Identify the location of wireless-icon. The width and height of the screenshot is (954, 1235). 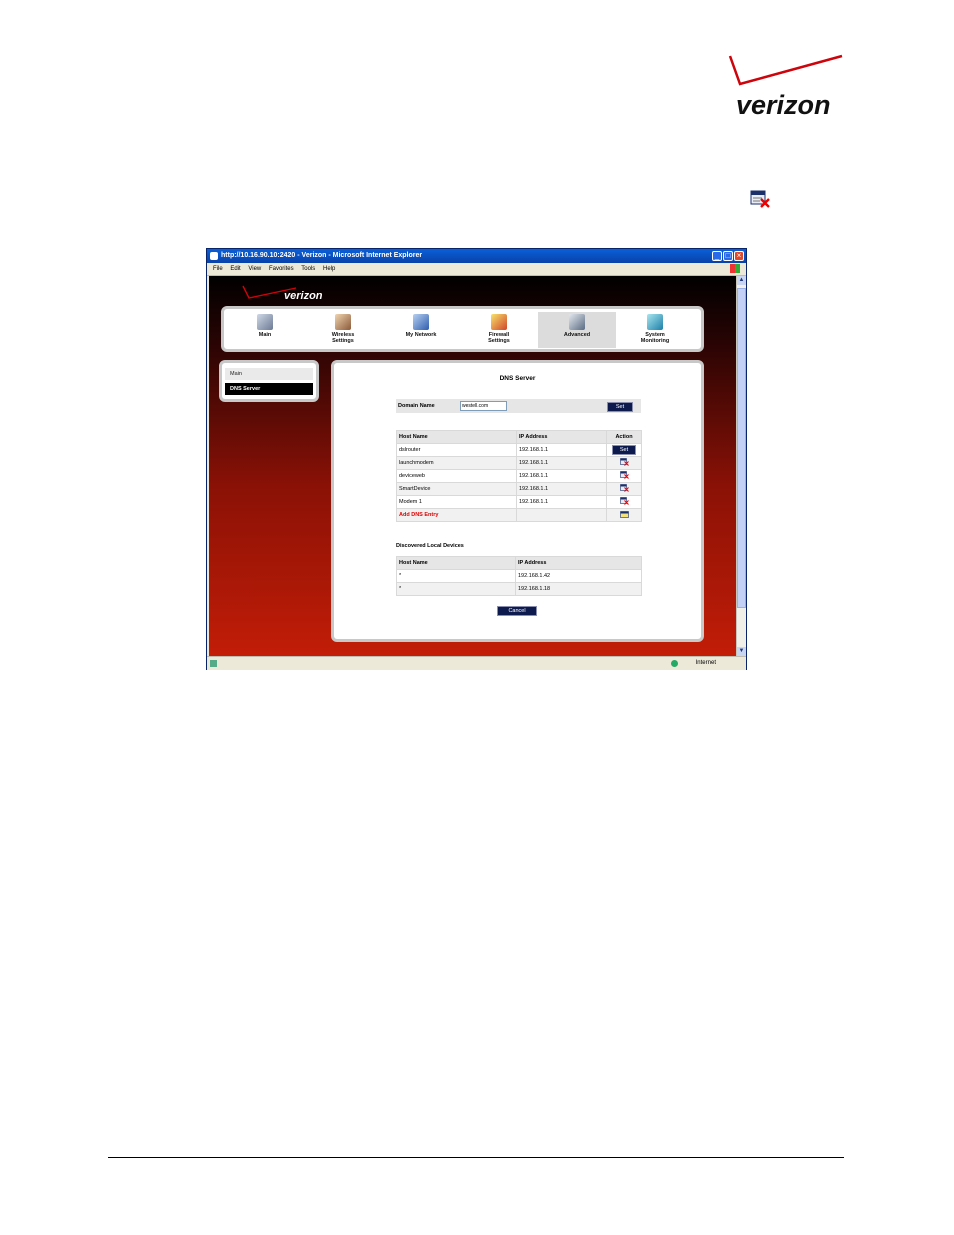
(343, 322).